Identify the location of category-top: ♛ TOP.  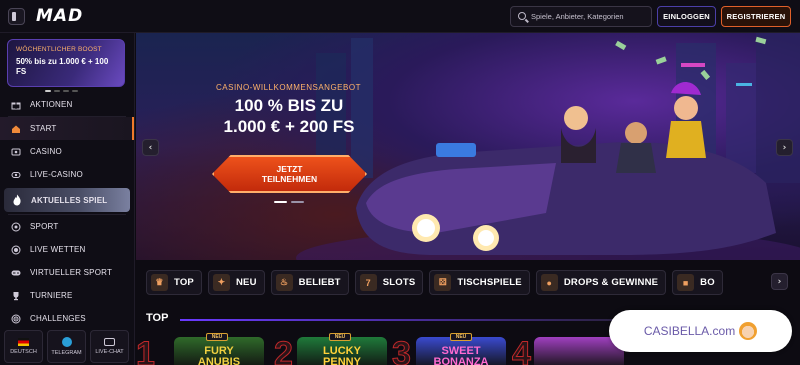
(174, 282).